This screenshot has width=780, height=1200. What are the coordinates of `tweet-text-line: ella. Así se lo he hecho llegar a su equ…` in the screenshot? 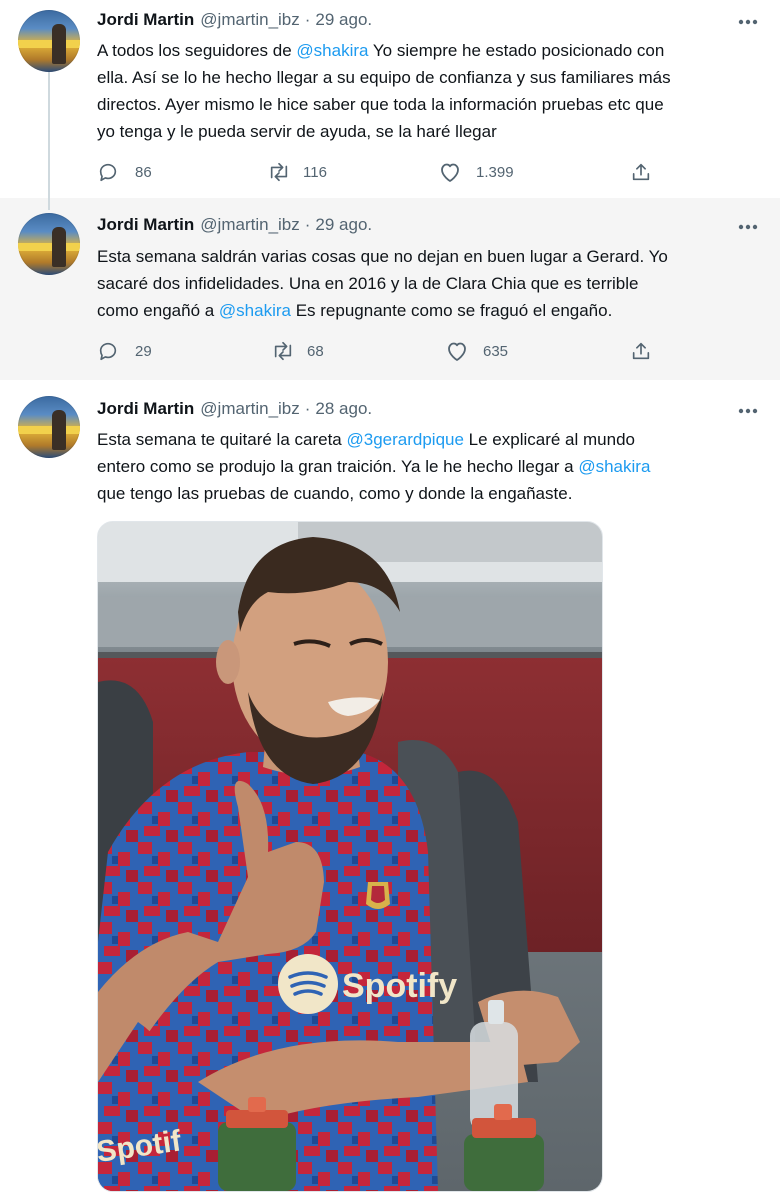 It's located at (429, 77).